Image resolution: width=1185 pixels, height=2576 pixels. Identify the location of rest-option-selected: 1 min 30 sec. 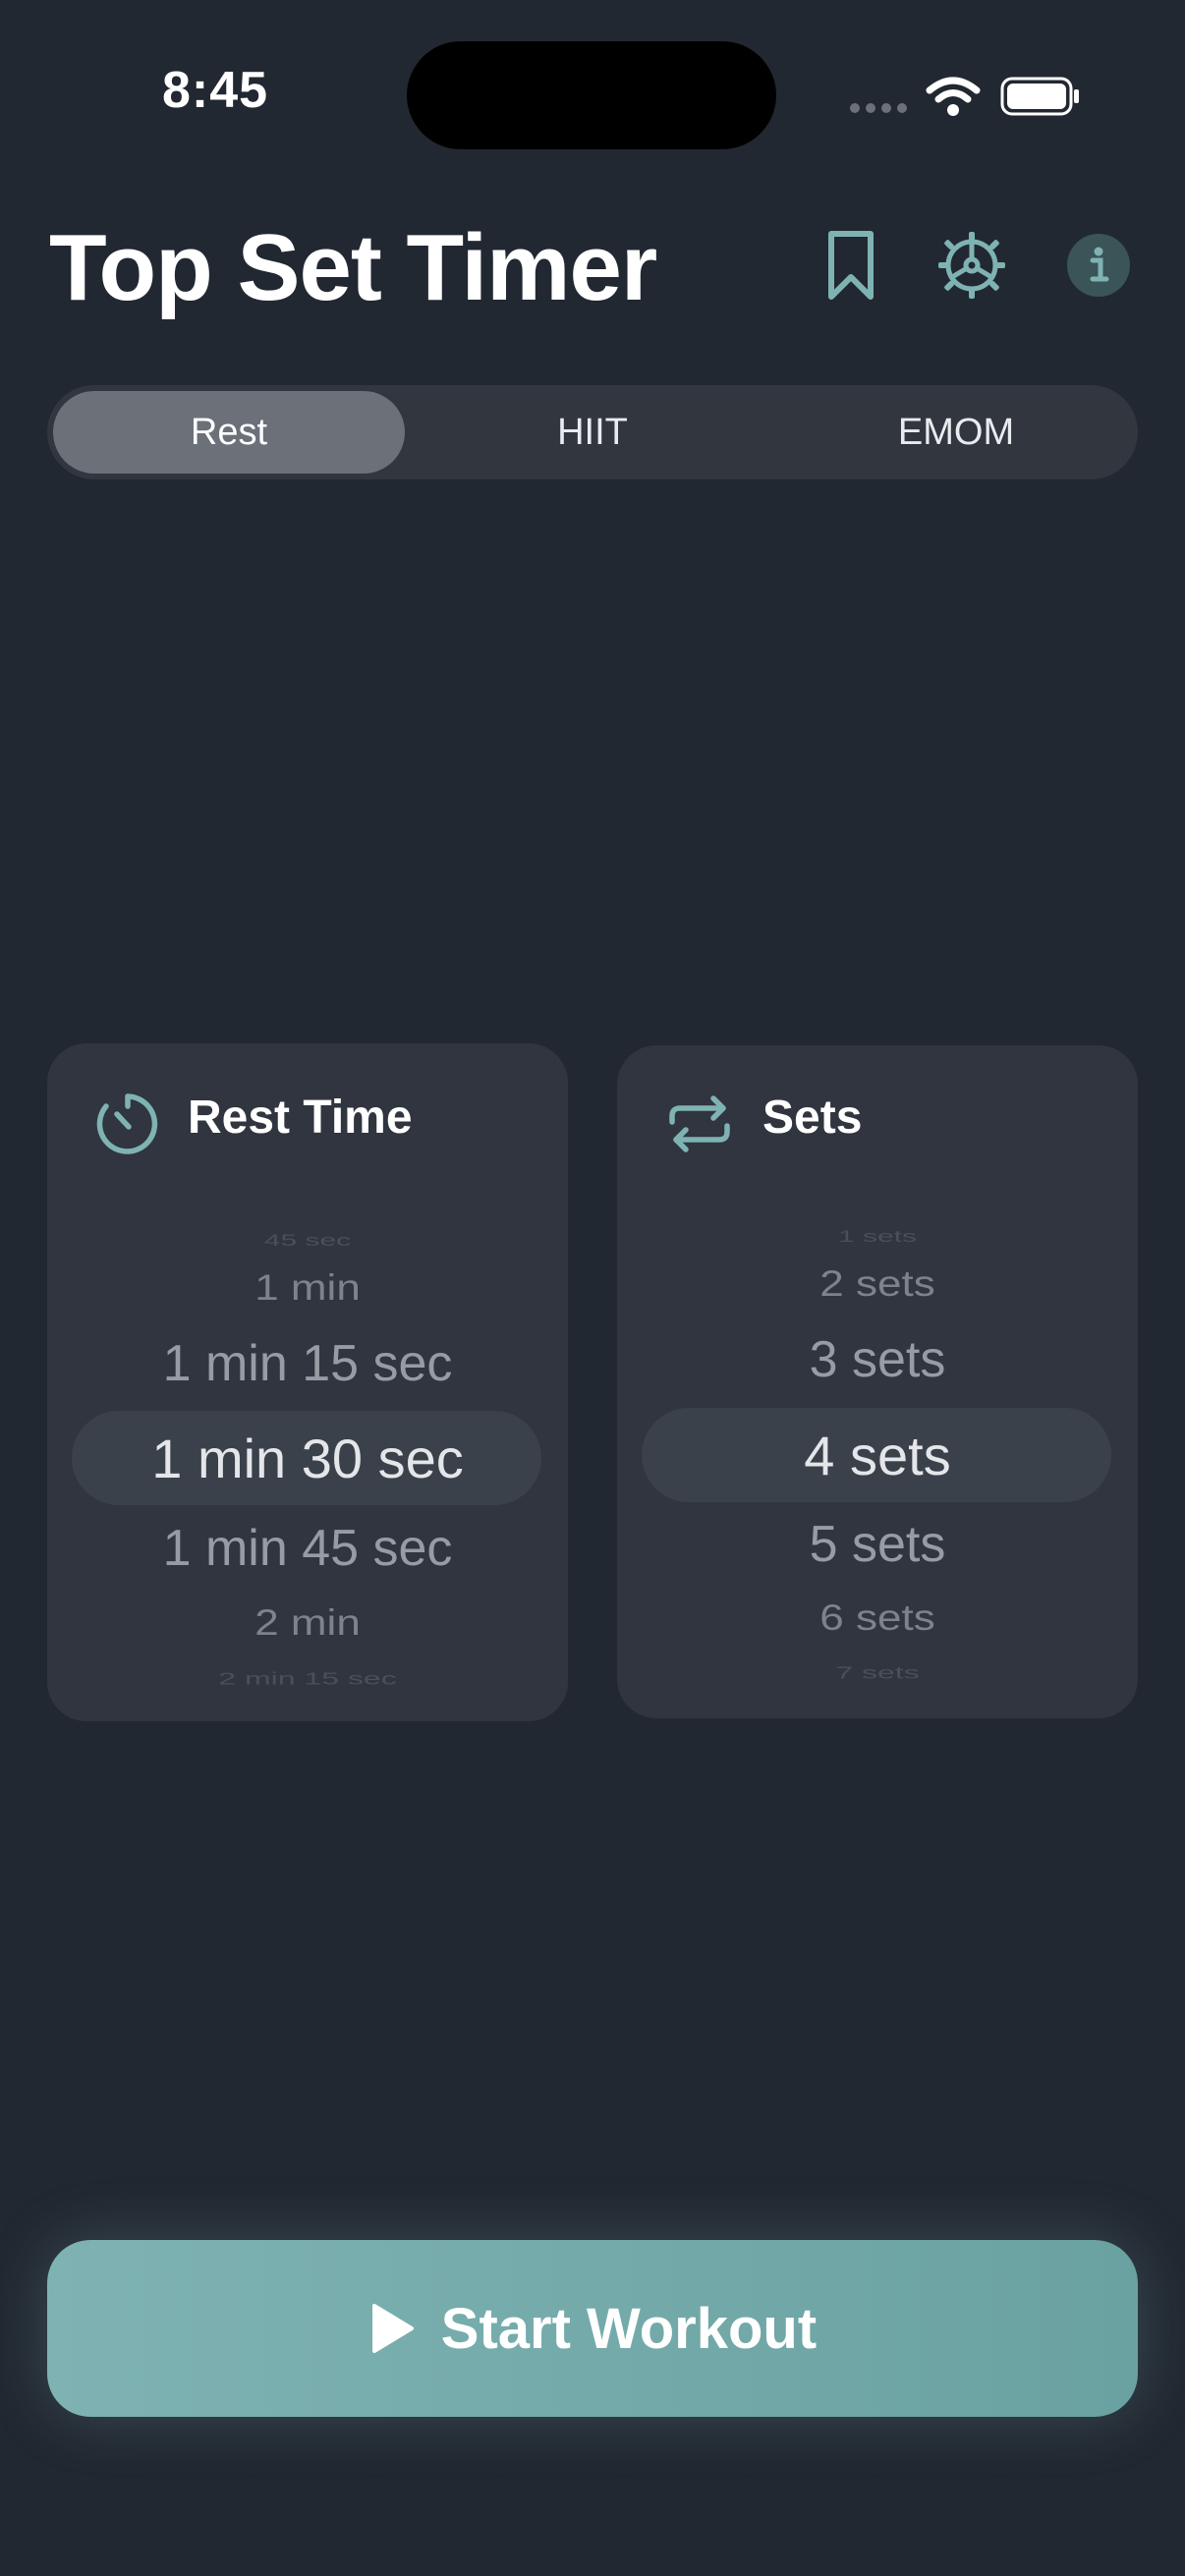
(308, 1458).